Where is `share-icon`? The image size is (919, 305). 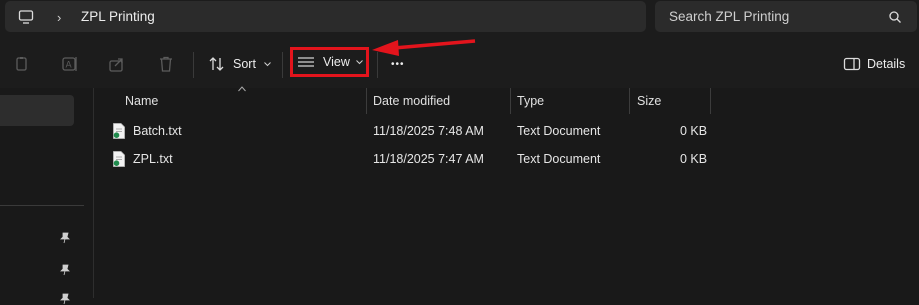 share-icon is located at coordinates (116, 65).